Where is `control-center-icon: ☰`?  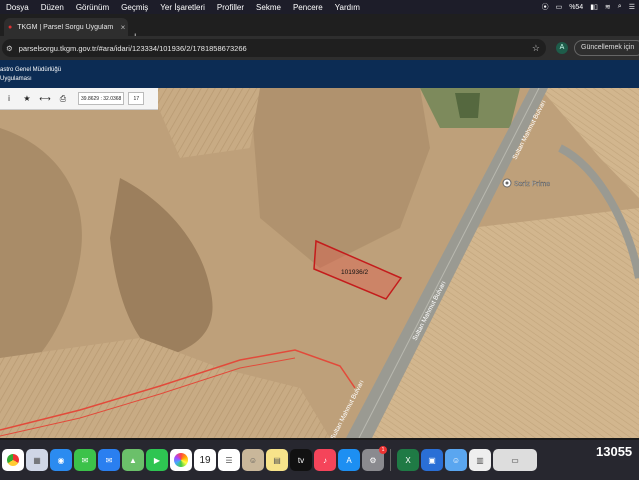
control-center-icon: ☰ is located at coordinates (632, 7).